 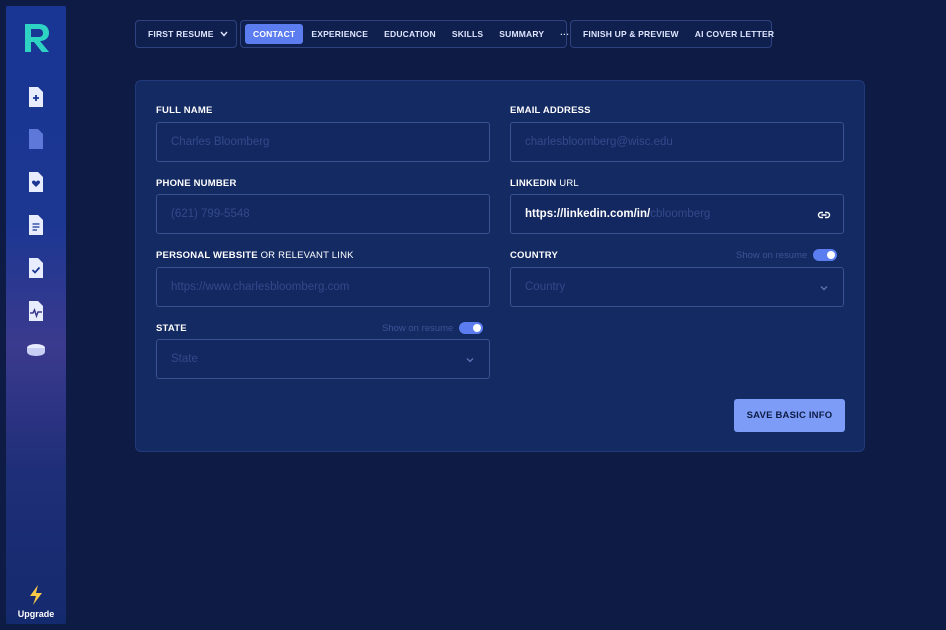 I want to click on file-heart-icon, so click(x=36, y=182).